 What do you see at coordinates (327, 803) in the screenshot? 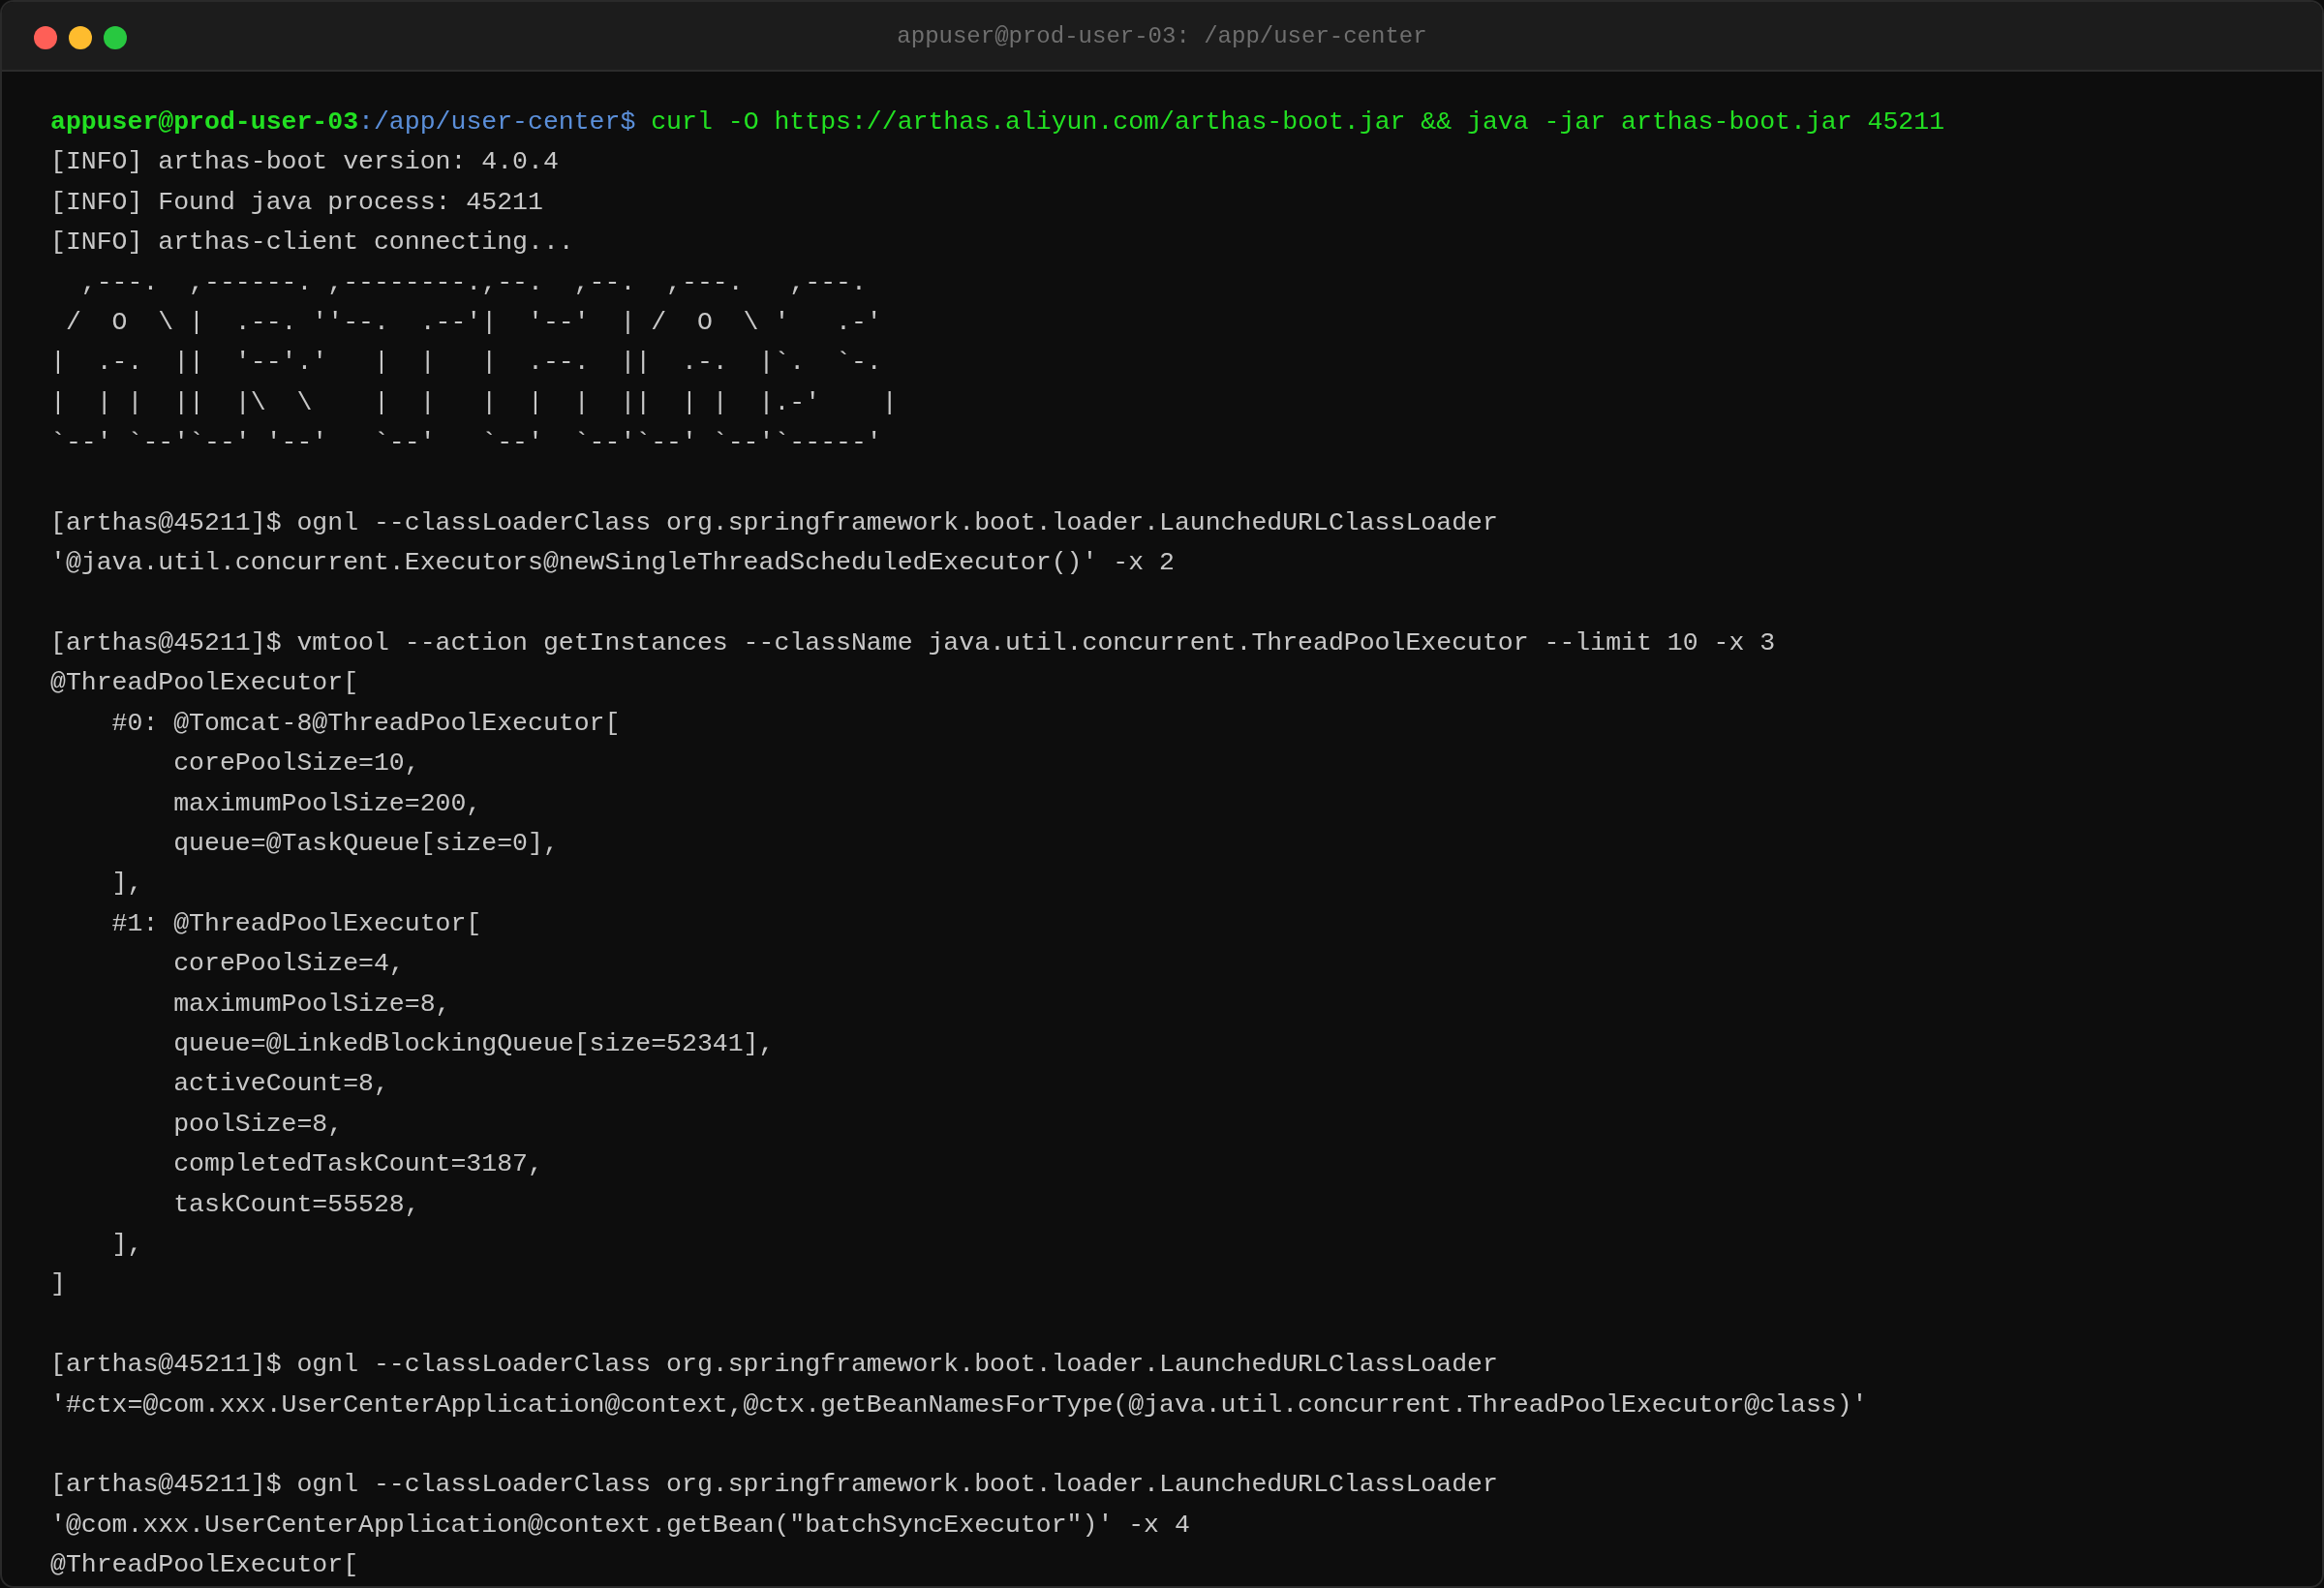
I see `output-line: maximumPoolSize=200,` at bounding box center [327, 803].